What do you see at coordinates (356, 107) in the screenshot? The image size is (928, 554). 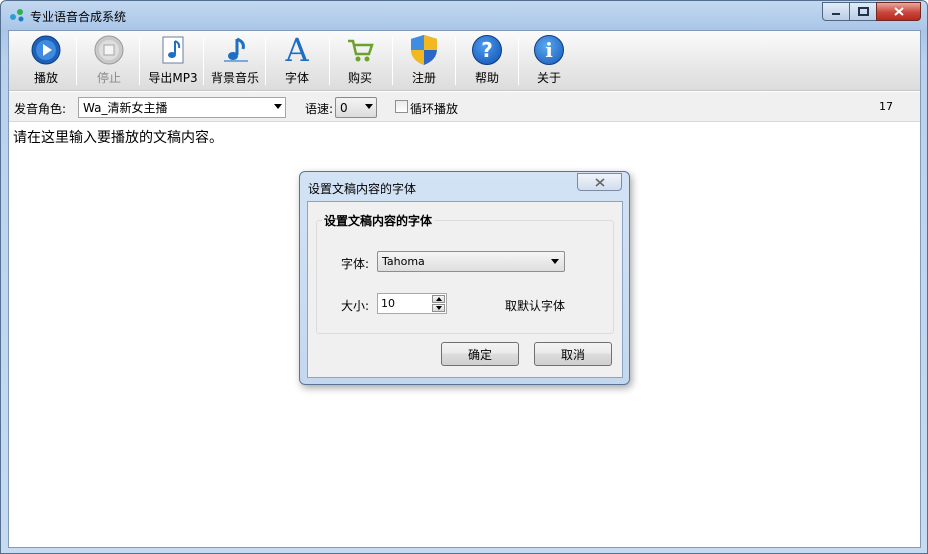 I see `speed-select: 0` at bounding box center [356, 107].